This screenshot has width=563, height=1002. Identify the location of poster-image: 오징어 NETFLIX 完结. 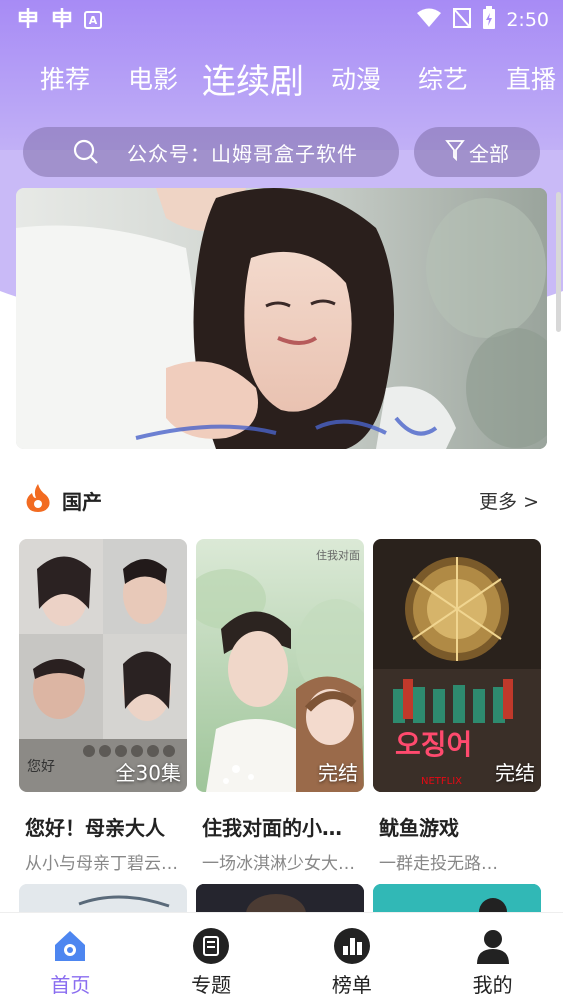
(457, 665).